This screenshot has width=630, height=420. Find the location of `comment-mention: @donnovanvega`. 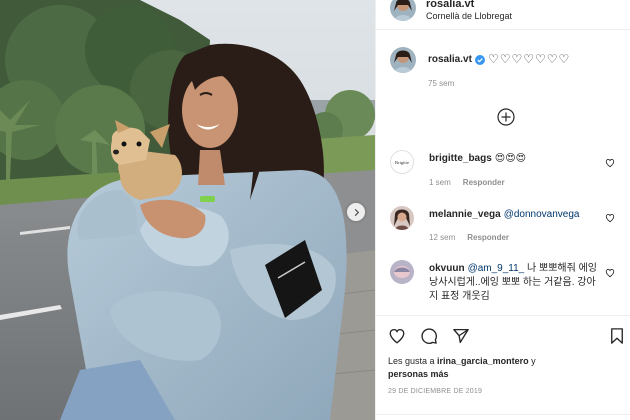

comment-mention: @donnovanvega is located at coordinates (542, 214).